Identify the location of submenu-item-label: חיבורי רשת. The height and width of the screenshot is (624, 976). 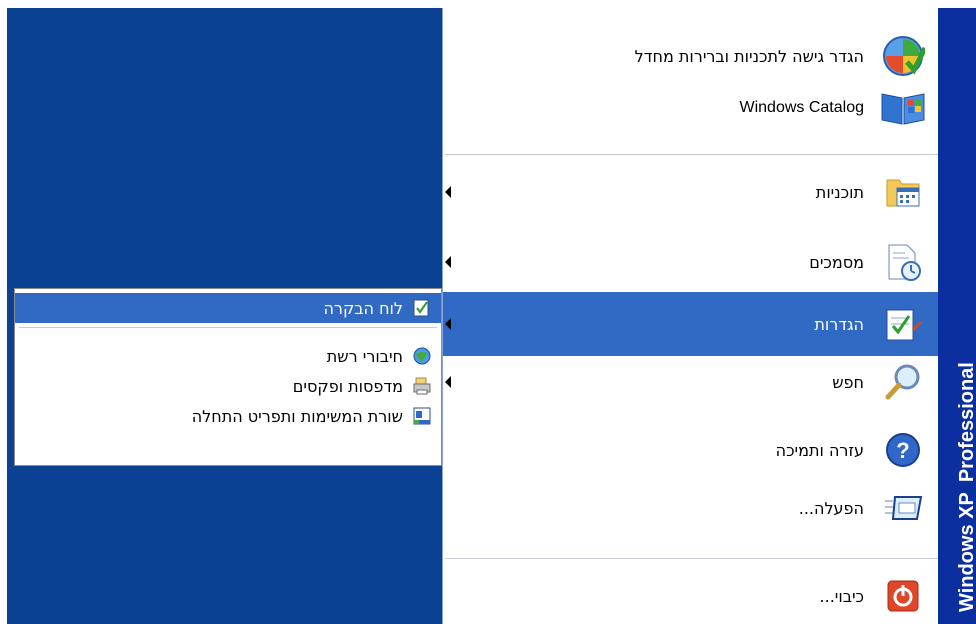
(364, 356).